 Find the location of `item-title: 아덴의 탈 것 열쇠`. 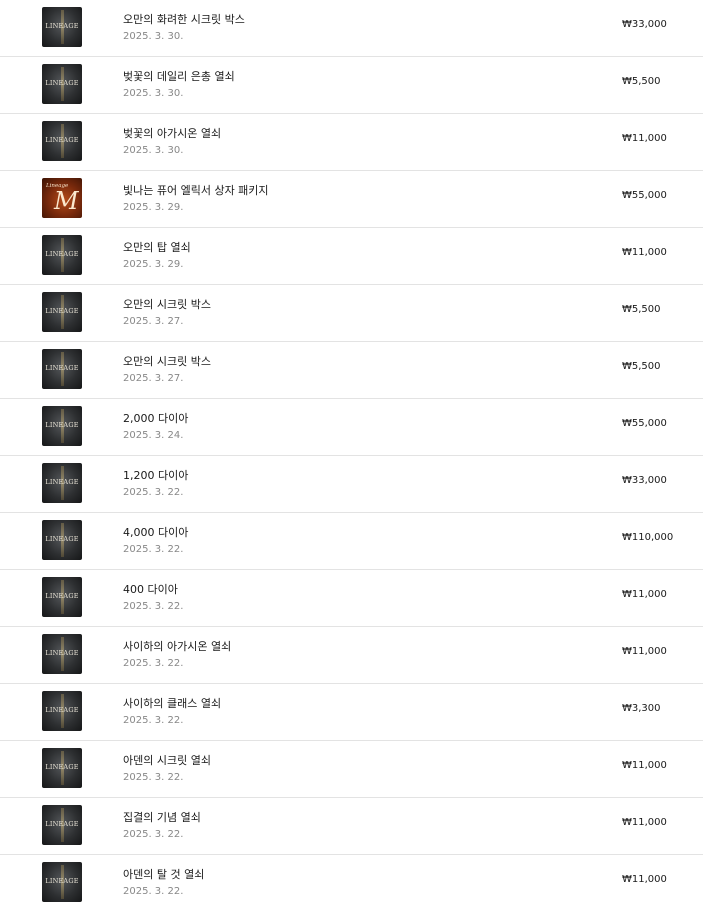

item-title: 아덴의 탈 것 열쇠 is located at coordinates (164, 874).